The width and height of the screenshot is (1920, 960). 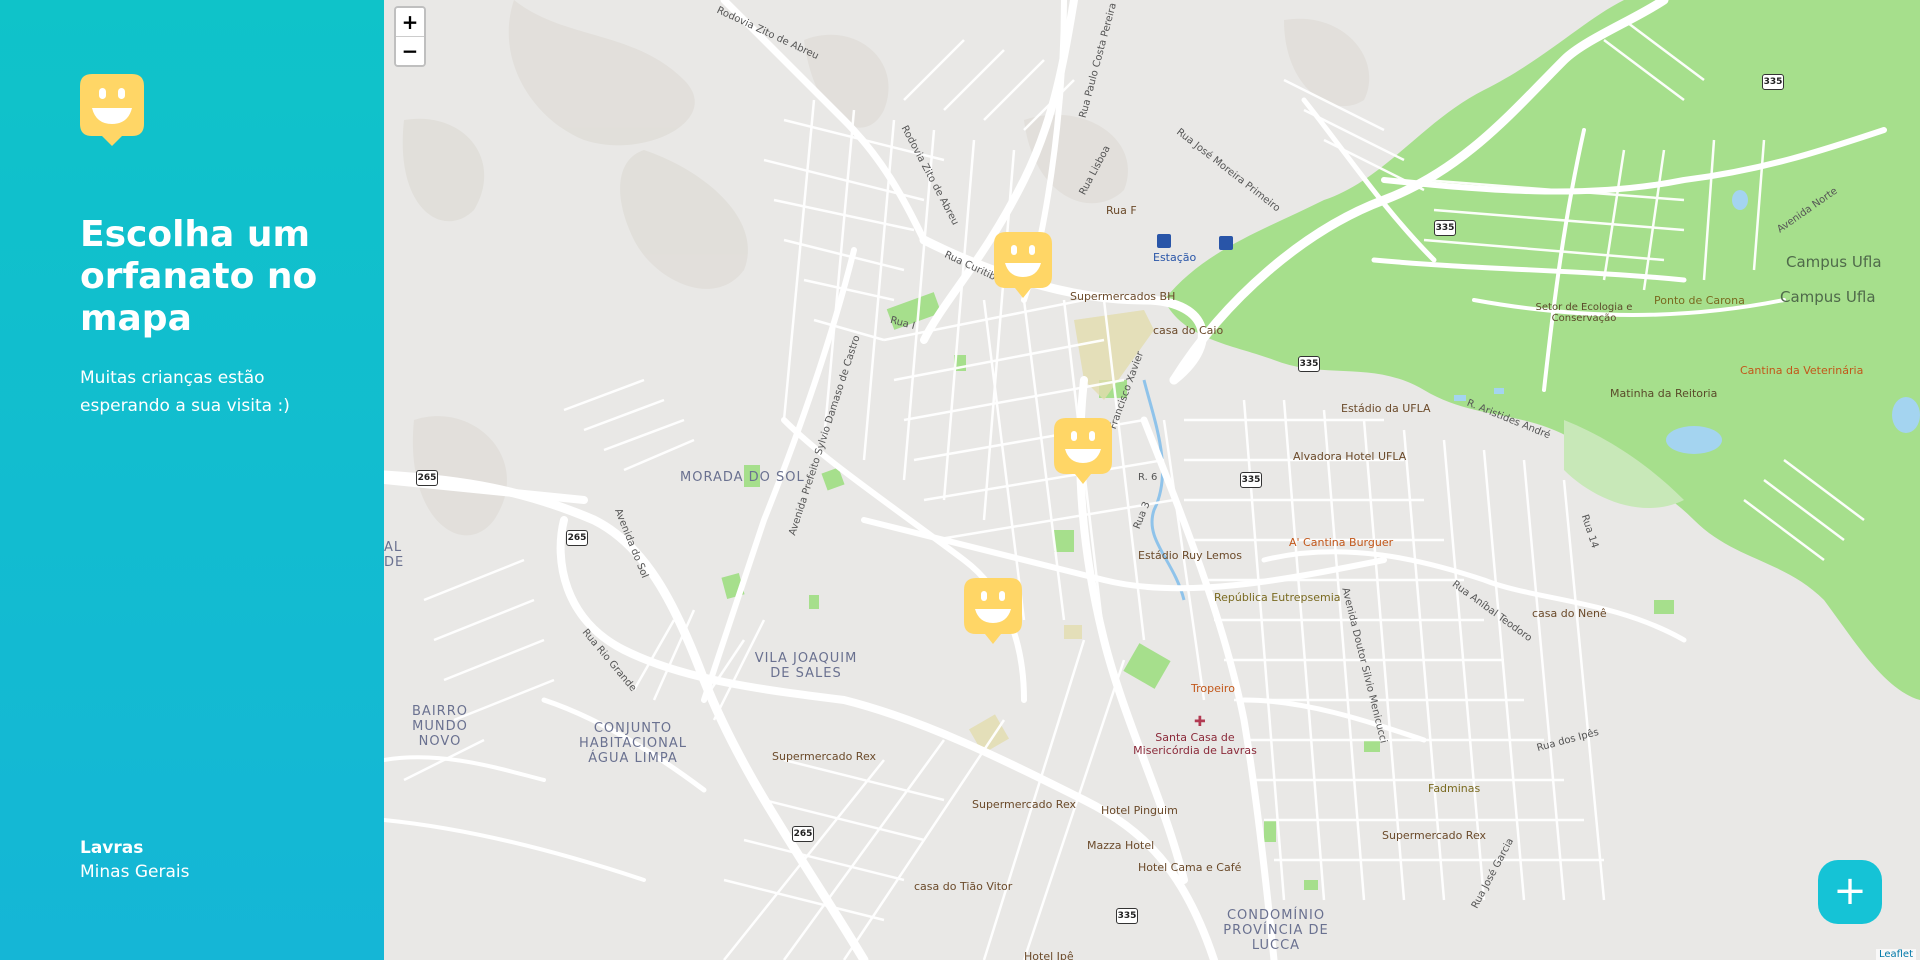 What do you see at coordinates (112, 110) in the screenshot?
I see `logo-icon` at bounding box center [112, 110].